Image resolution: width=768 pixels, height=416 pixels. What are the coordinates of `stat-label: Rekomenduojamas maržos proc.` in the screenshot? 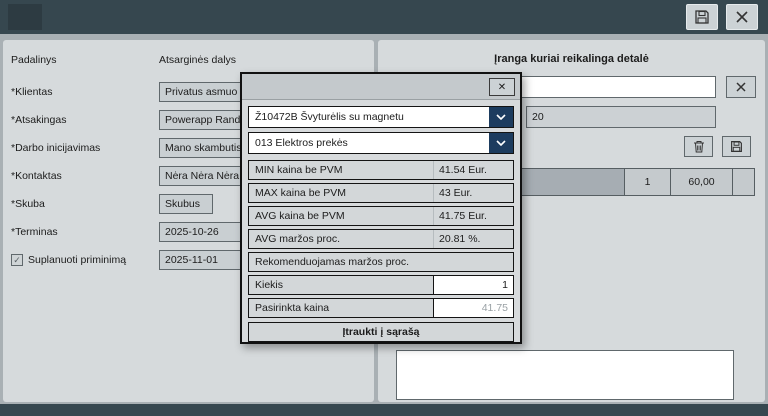 It's located at (332, 262).